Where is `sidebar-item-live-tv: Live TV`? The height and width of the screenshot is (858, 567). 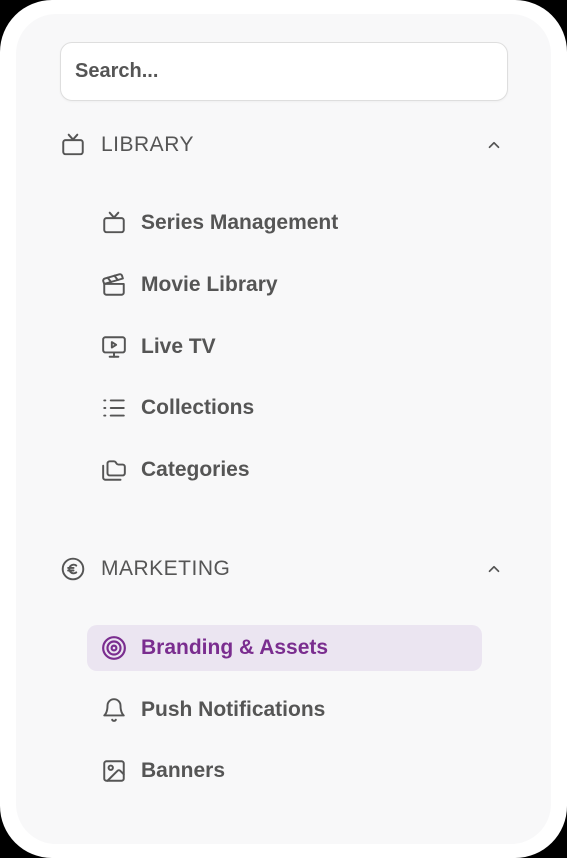 sidebar-item-live-tv: Live TV is located at coordinates (284, 347).